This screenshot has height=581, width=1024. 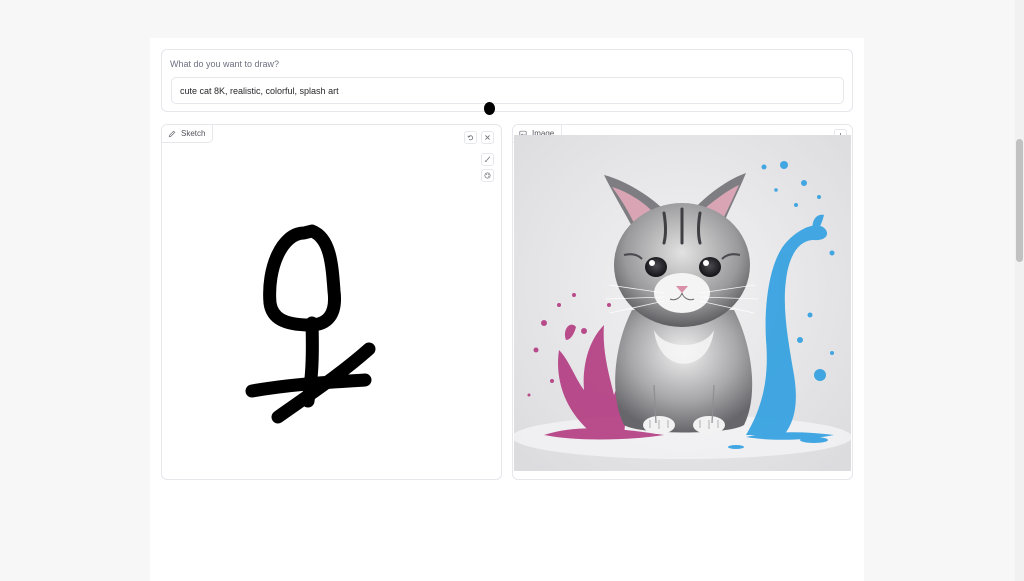 What do you see at coordinates (470, 138) in the screenshot?
I see `undo-icon` at bounding box center [470, 138].